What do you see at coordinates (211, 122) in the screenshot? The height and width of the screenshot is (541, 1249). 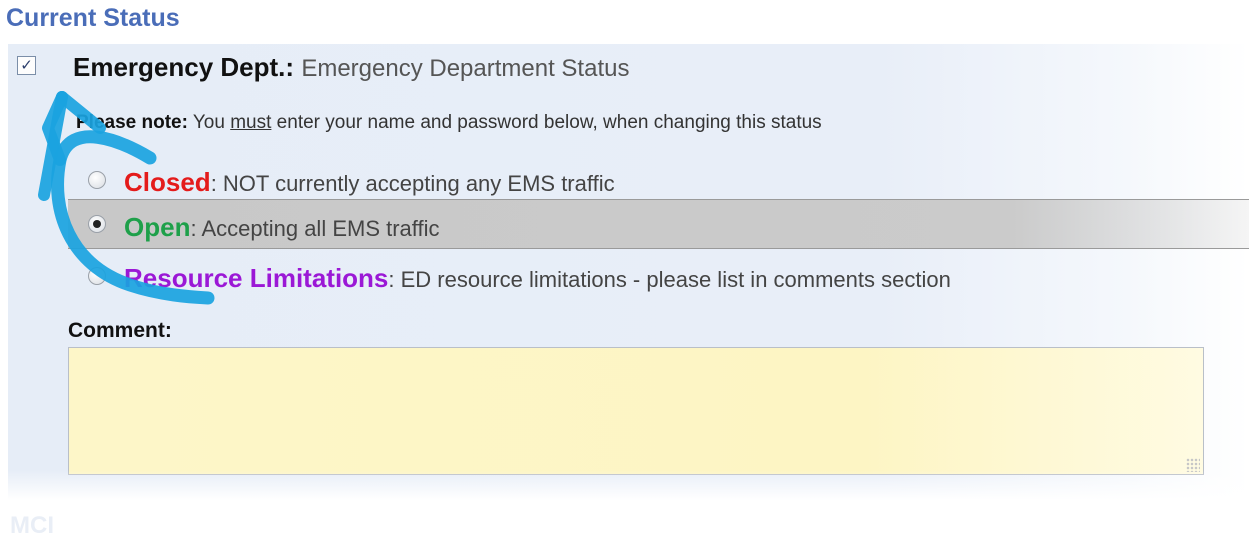 I see `note-text-before: You` at bounding box center [211, 122].